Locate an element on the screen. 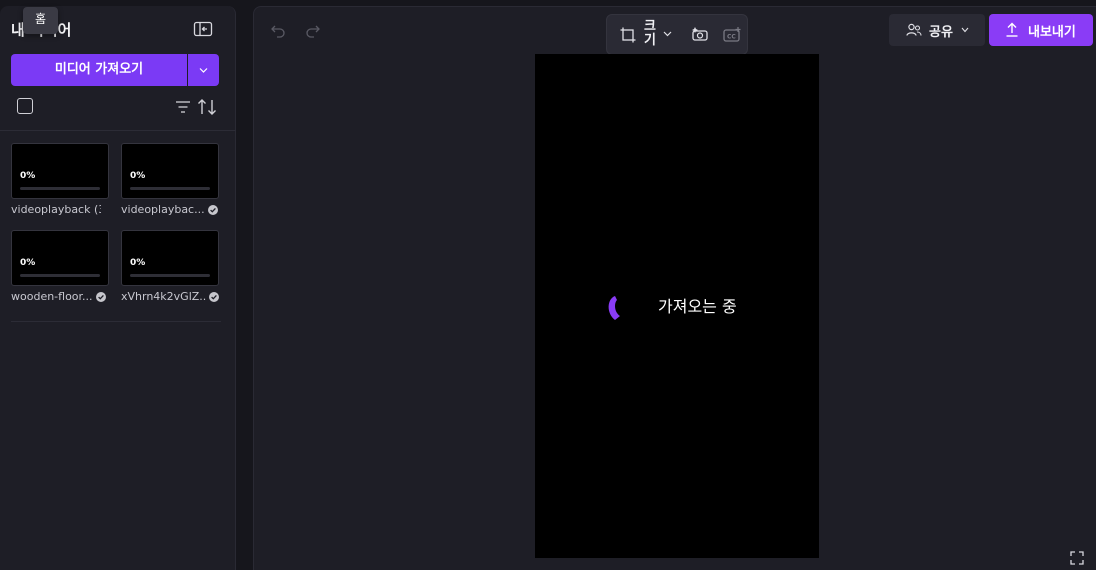 Image resolution: width=1096 pixels, height=570 pixels. redo-icon is located at coordinates (313, 30).